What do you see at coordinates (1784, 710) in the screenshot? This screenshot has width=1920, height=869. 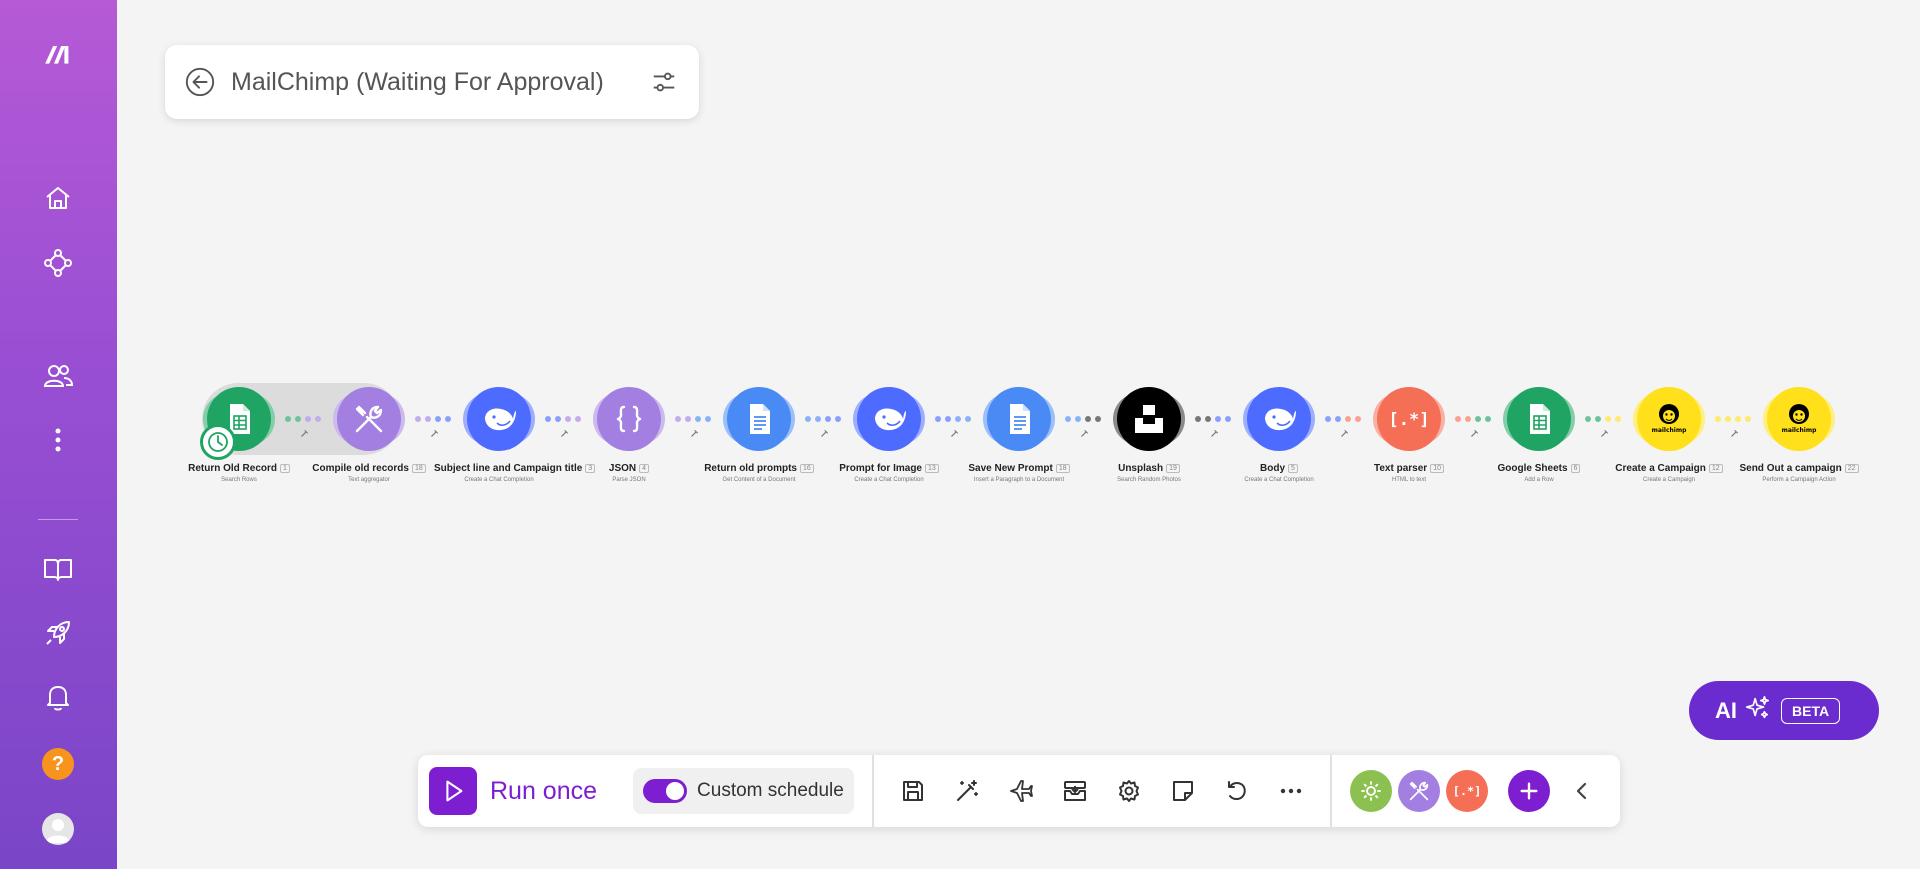 I see `ai-assistant-button: AI BETA` at bounding box center [1784, 710].